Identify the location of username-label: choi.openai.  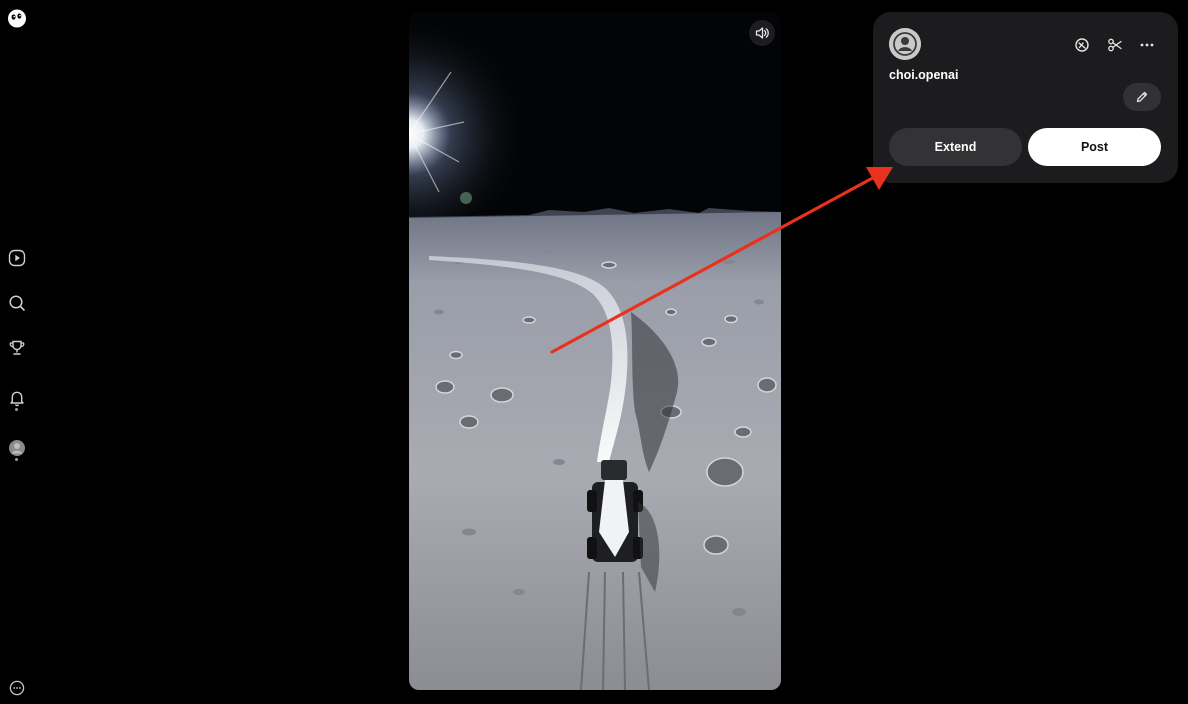
(923, 75).